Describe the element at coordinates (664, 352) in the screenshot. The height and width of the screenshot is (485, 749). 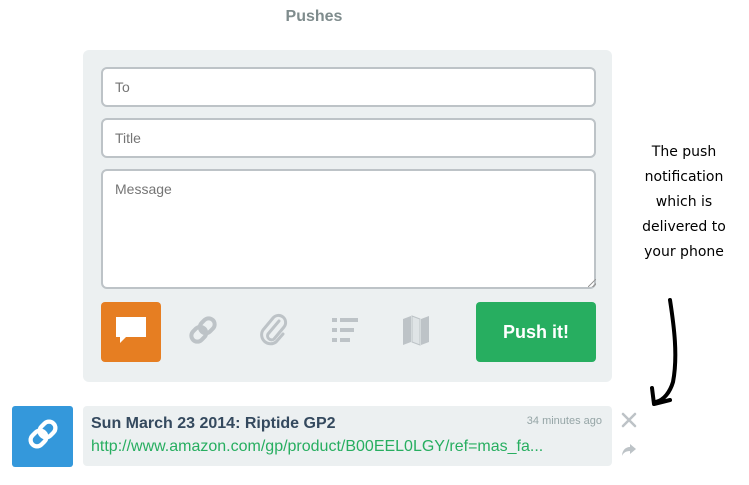
I see `annotation-arrow` at that location.